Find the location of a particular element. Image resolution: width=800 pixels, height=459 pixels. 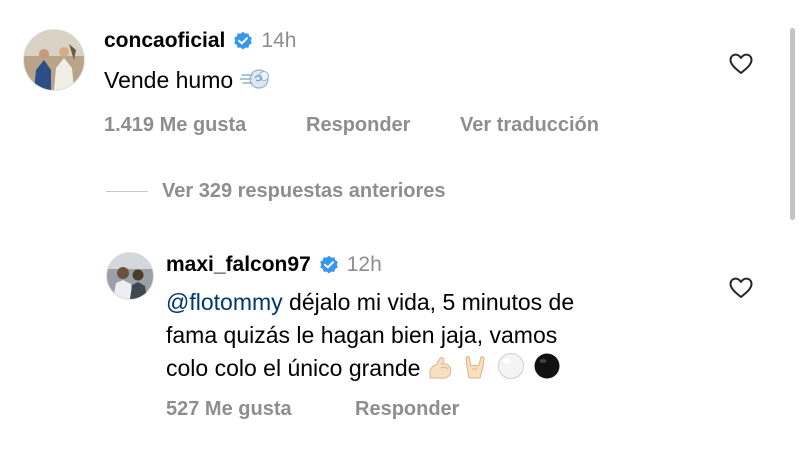

comment-actions: 1.419 Me gusta Responder Ver traducción is located at coordinates (351, 125).